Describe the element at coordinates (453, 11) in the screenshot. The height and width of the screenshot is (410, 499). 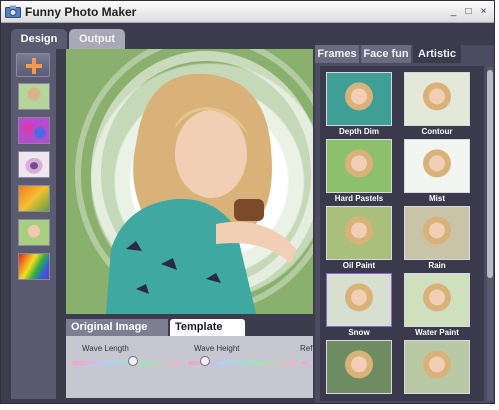
I see `minimize-button: _` at that location.